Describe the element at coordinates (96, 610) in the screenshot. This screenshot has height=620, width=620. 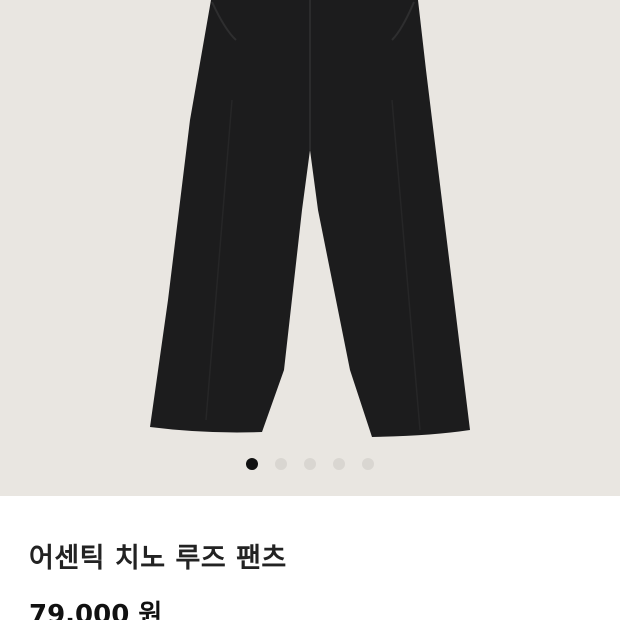
I see `product-price: 79,000 원` at that location.